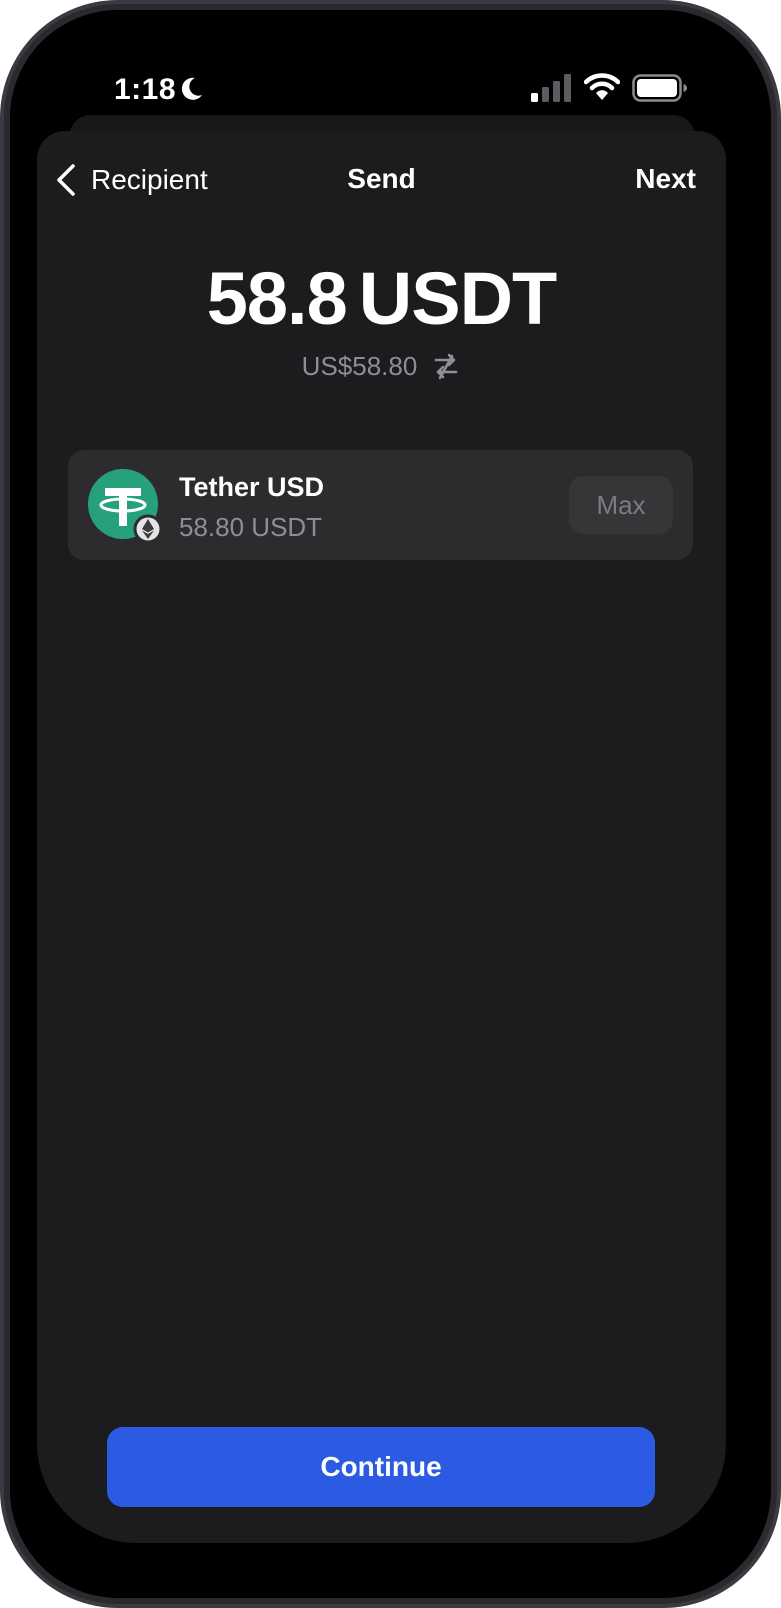 This screenshot has height=1608, width=781. I want to click on token-selector-card: Tether USD 58.80 USDT Max, so click(380, 505).